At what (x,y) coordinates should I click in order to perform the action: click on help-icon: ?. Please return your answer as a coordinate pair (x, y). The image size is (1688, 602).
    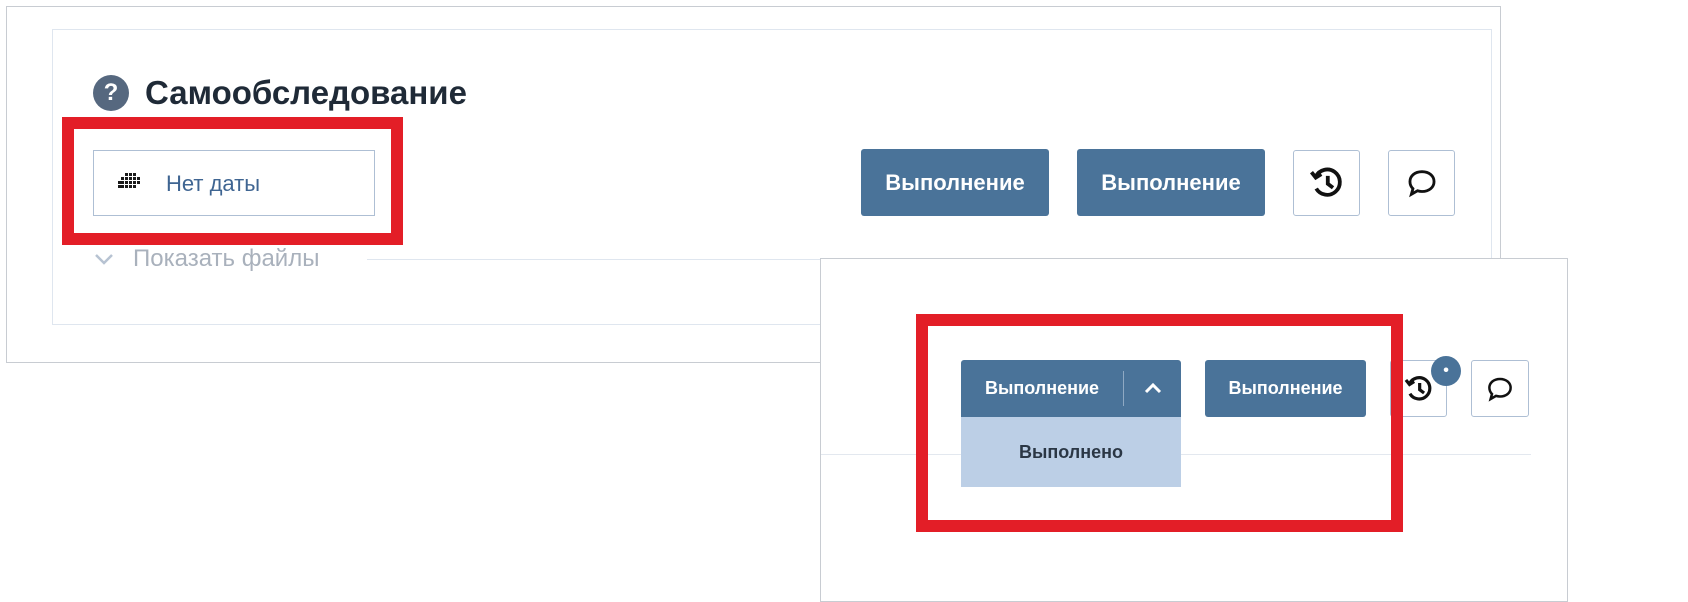
    Looking at the image, I should click on (111, 93).